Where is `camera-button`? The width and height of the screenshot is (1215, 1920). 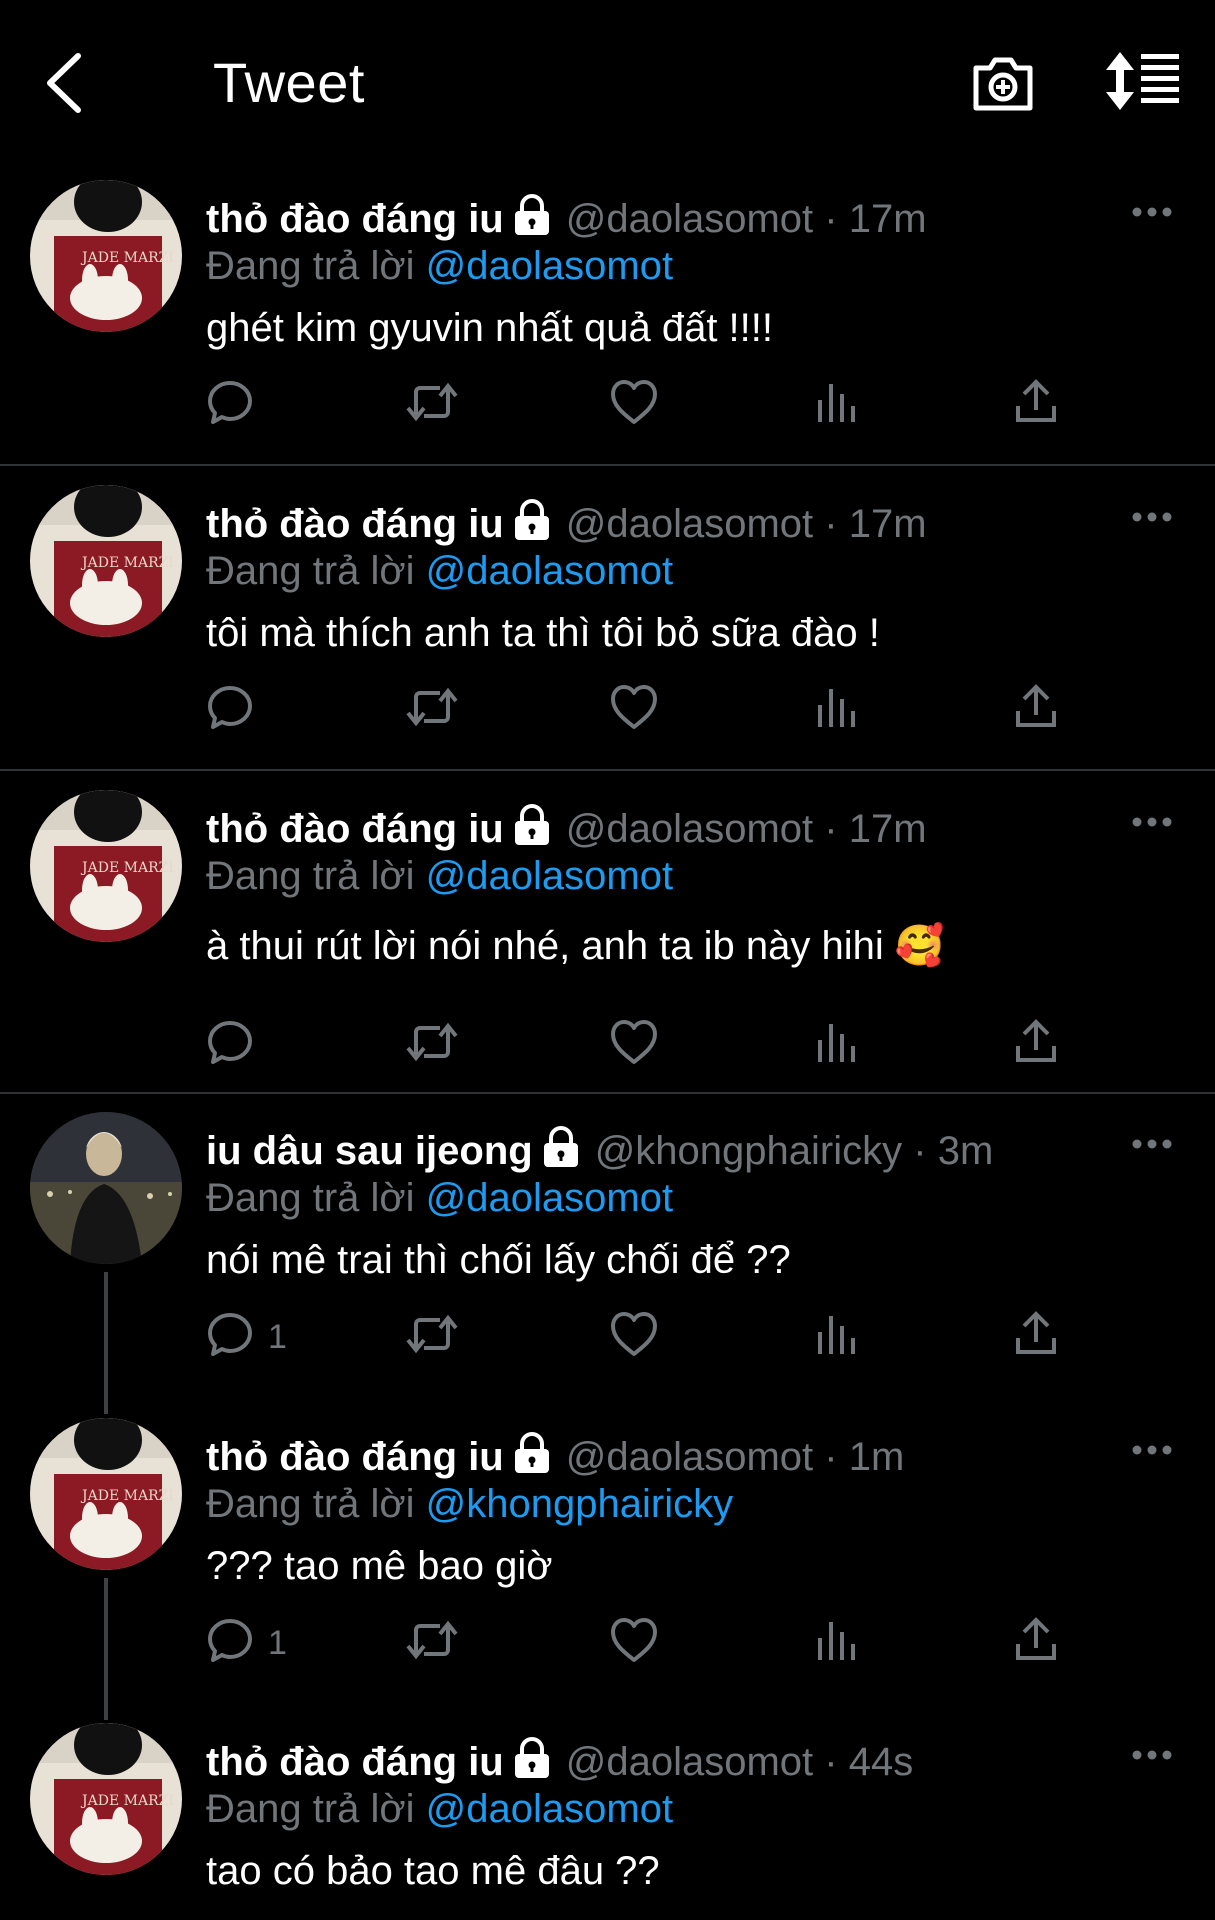 camera-button is located at coordinates (1003, 83).